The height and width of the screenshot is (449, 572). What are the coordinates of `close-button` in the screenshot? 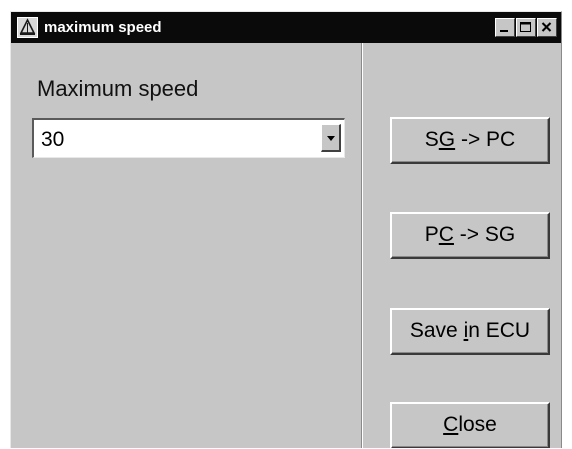 It's located at (547, 27).